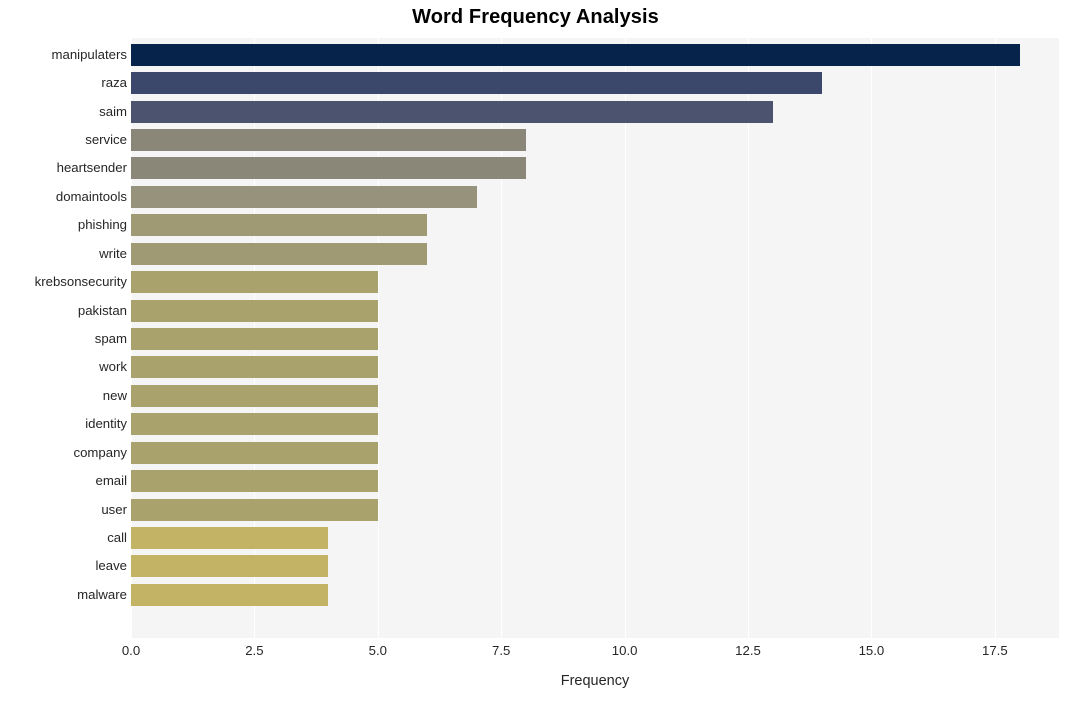 Image resolution: width=1071 pixels, height=701 pixels. I want to click on y-axis-label-malware: malware, so click(102, 594).